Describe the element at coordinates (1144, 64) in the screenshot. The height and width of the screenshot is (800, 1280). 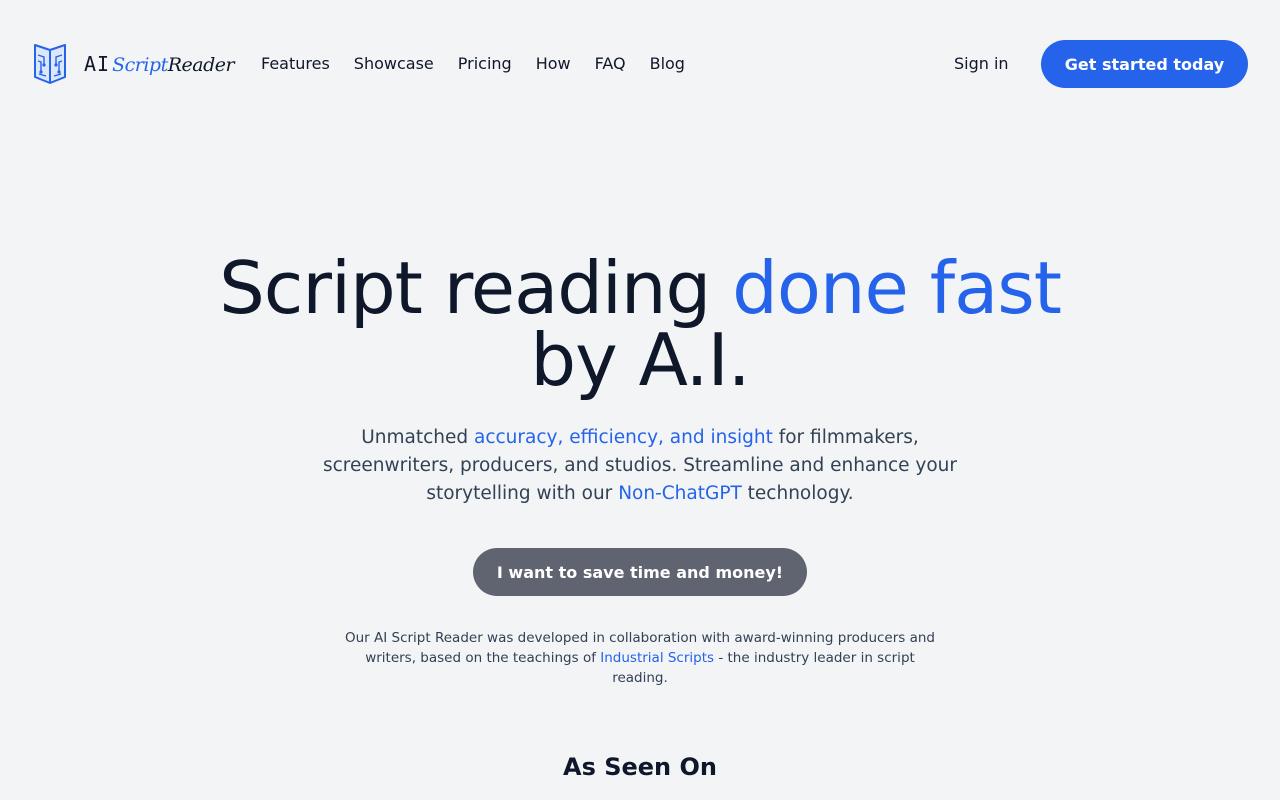
I see `get-started-button: Get started today` at that location.